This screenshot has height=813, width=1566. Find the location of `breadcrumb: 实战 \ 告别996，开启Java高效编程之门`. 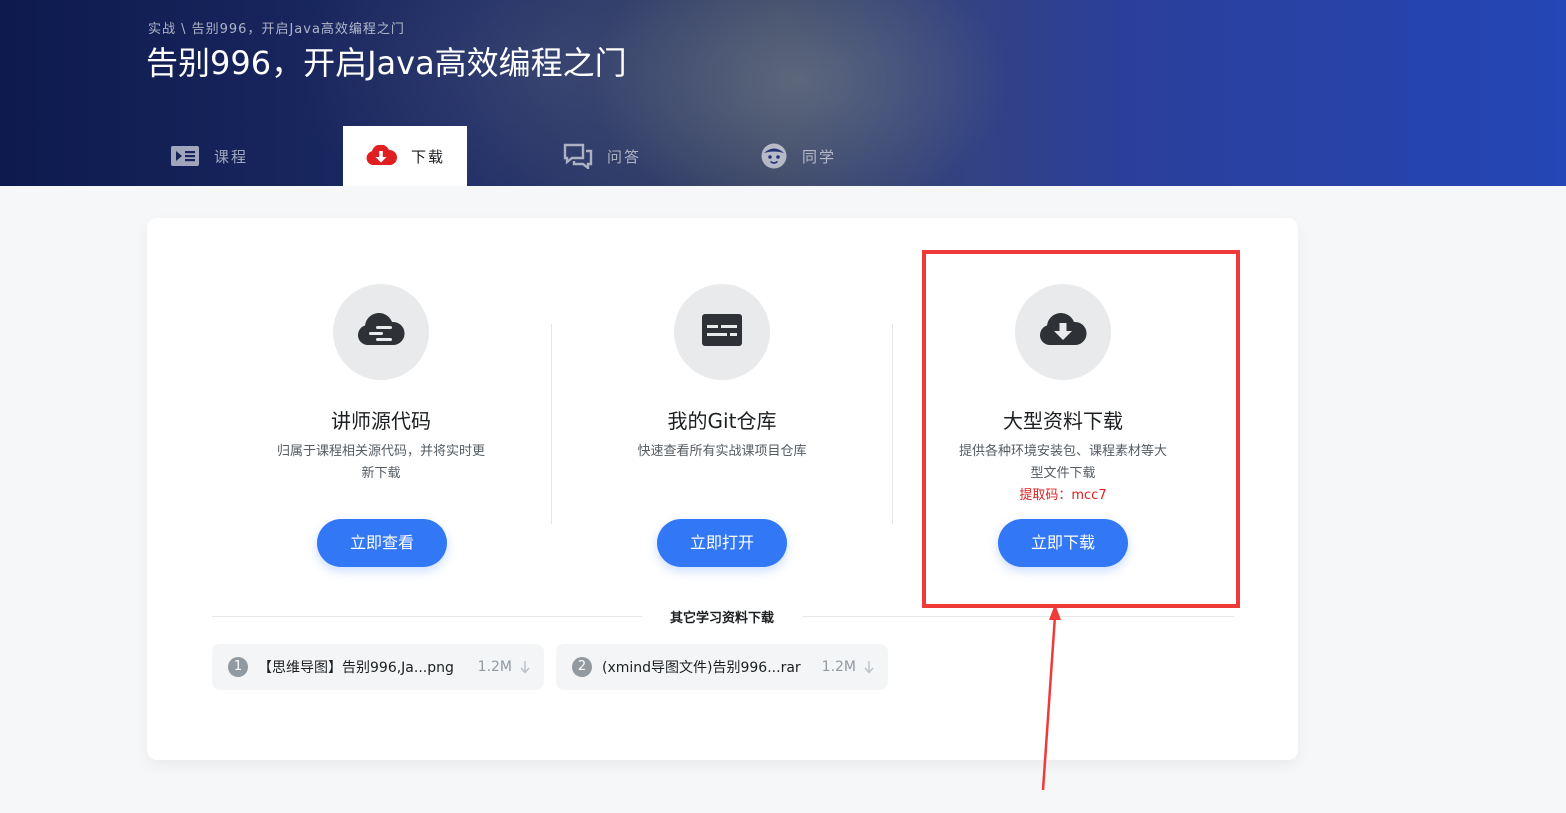

breadcrumb: 实战 \ 告别996，开启Java高效编程之门 is located at coordinates (276, 27).